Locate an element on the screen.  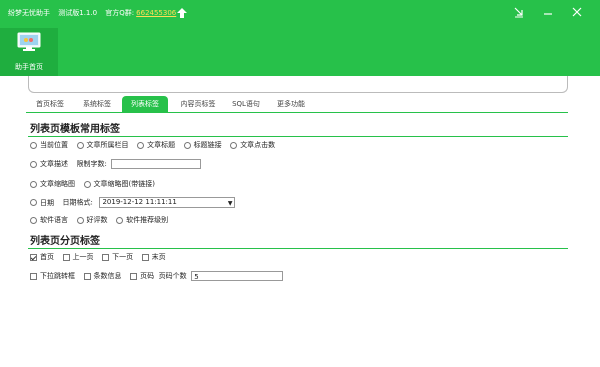
option-label: 条数信息 is located at coordinates (107, 276).